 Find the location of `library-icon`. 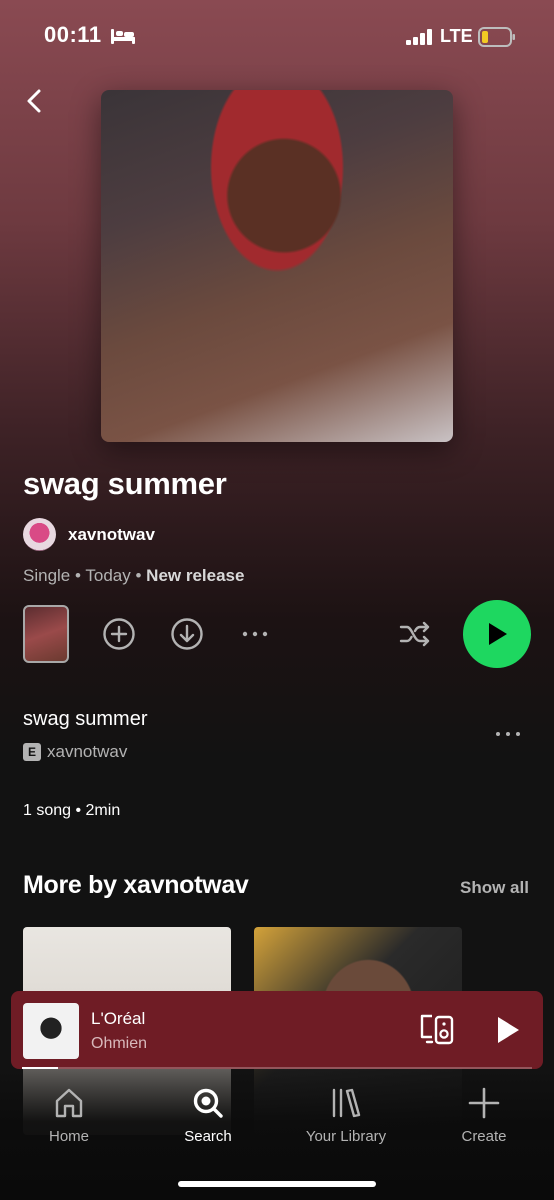

library-icon is located at coordinates (346, 1103).